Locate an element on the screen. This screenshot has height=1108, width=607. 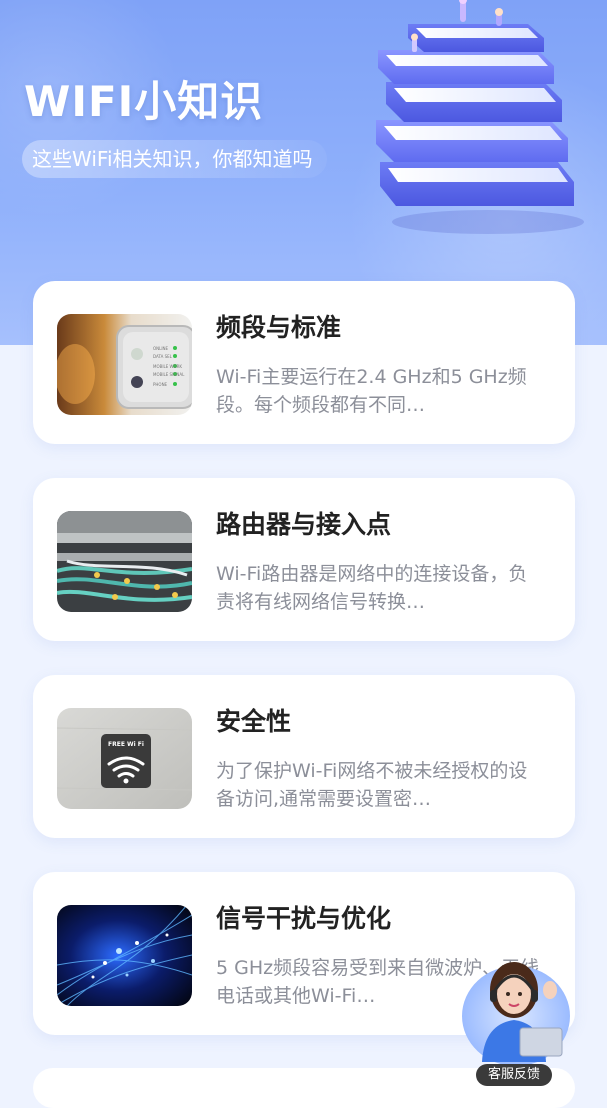
router-label: MOBILE WORK is located at coordinates (167, 366).